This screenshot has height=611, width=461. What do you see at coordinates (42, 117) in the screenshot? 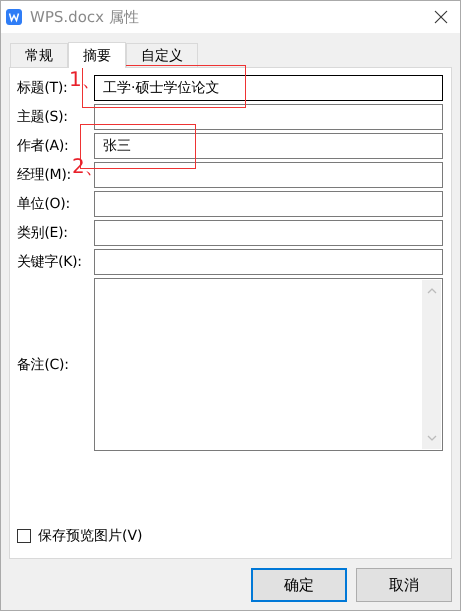
I see `field-label: 主题(S):` at bounding box center [42, 117].